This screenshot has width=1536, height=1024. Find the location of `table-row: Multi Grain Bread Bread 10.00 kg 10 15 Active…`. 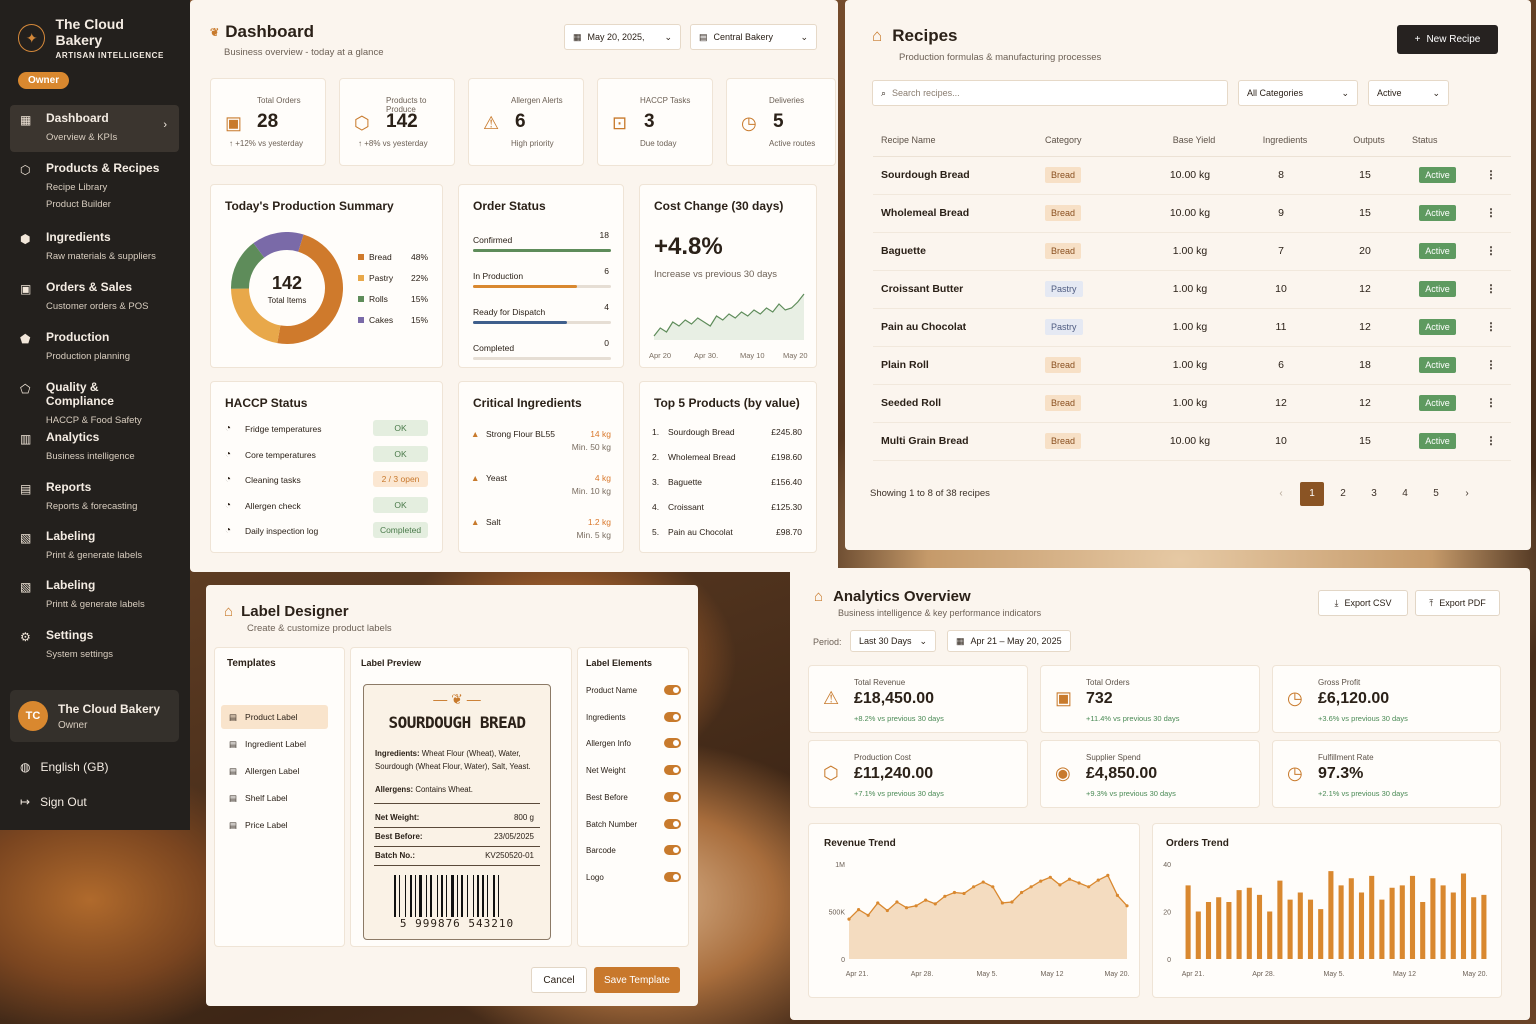

table-row: Multi Grain Bread Bread 10.00 kg 10 15 Active… is located at coordinates (1192, 441).